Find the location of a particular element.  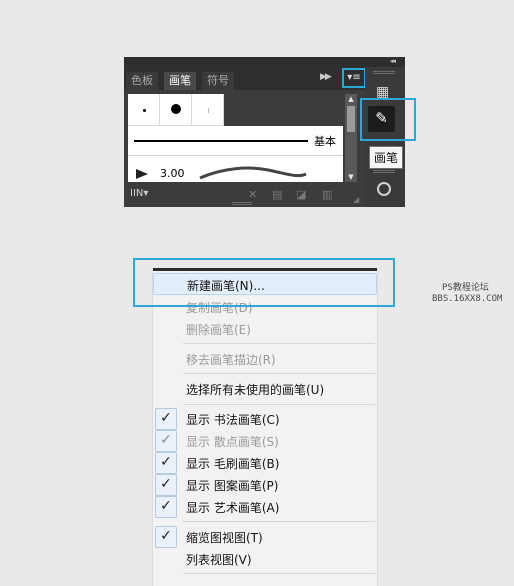

brush-swatch-large is located at coordinates (176, 110).